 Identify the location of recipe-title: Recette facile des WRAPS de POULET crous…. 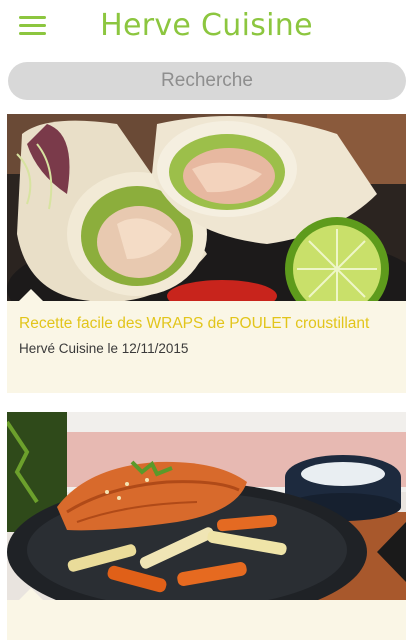
(206, 324).